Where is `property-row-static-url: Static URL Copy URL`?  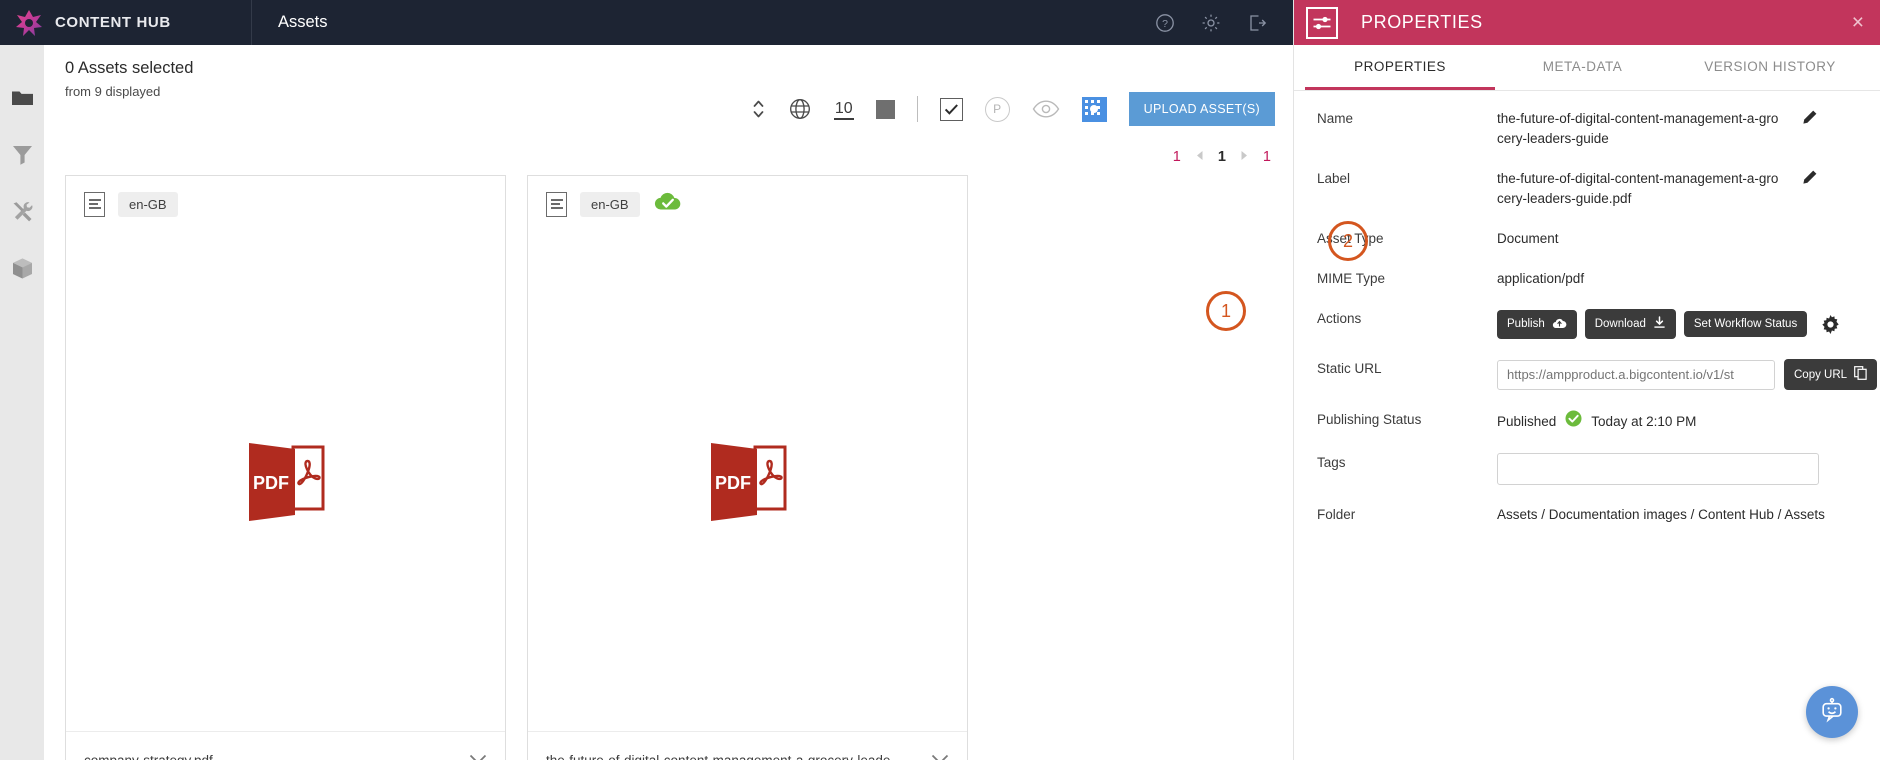 property-row-static-url: Static URL Copy URL is located at coordinates (1587, 374).